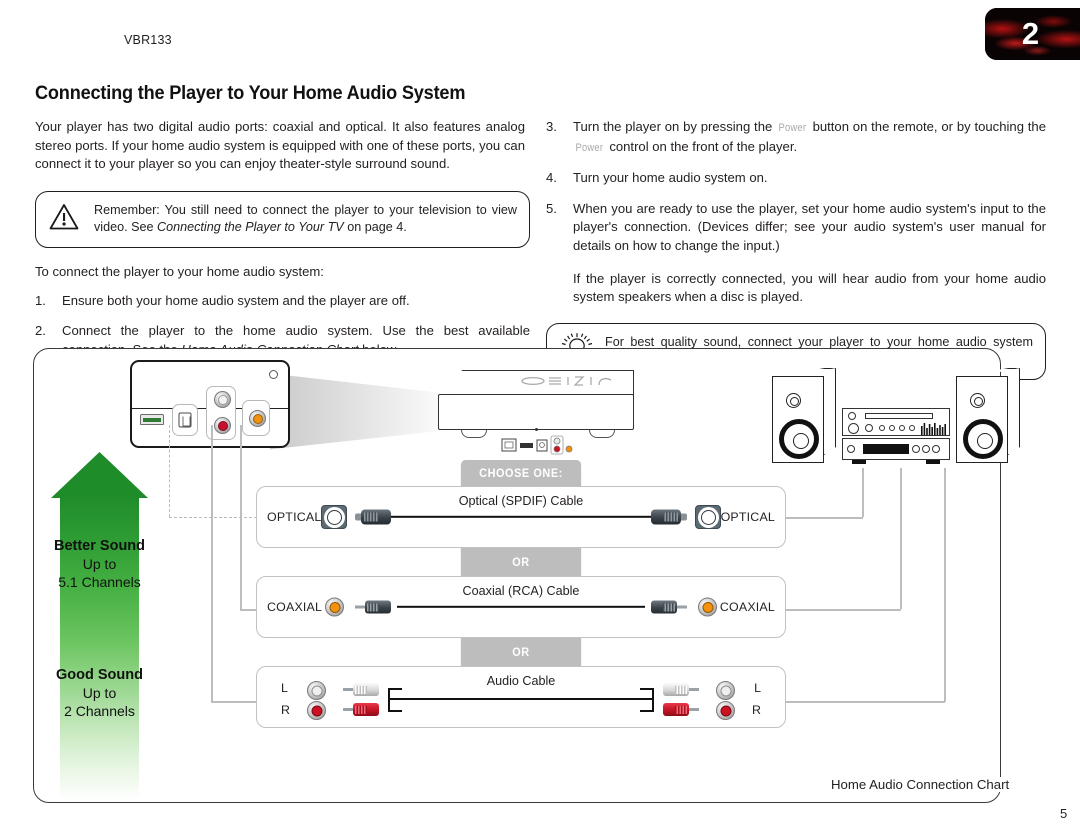 This screenshot has height=834, width=1080. Describe the element at coordinates (521, 473) in the screenshot. I see `choose-one-tab: CHOOSE ONE:` at that location.